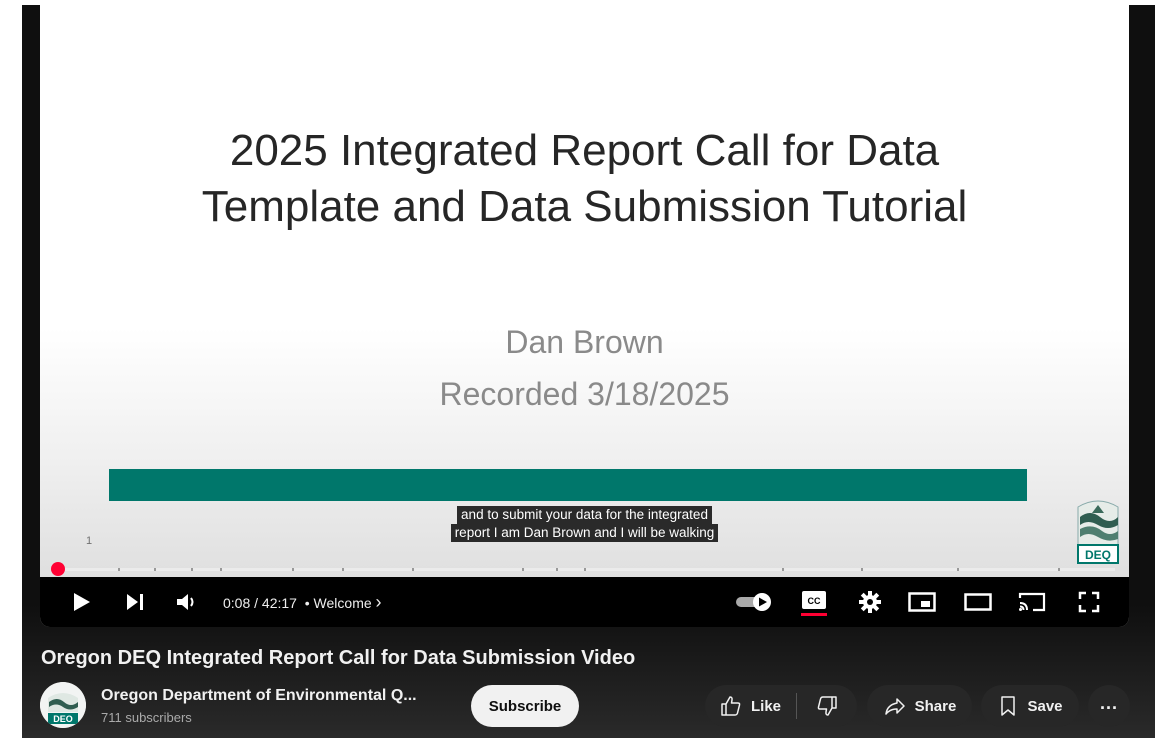 The width and height of the screenshot is (1160, 738). I want to click on cc-label: CC, so click(814, 601).